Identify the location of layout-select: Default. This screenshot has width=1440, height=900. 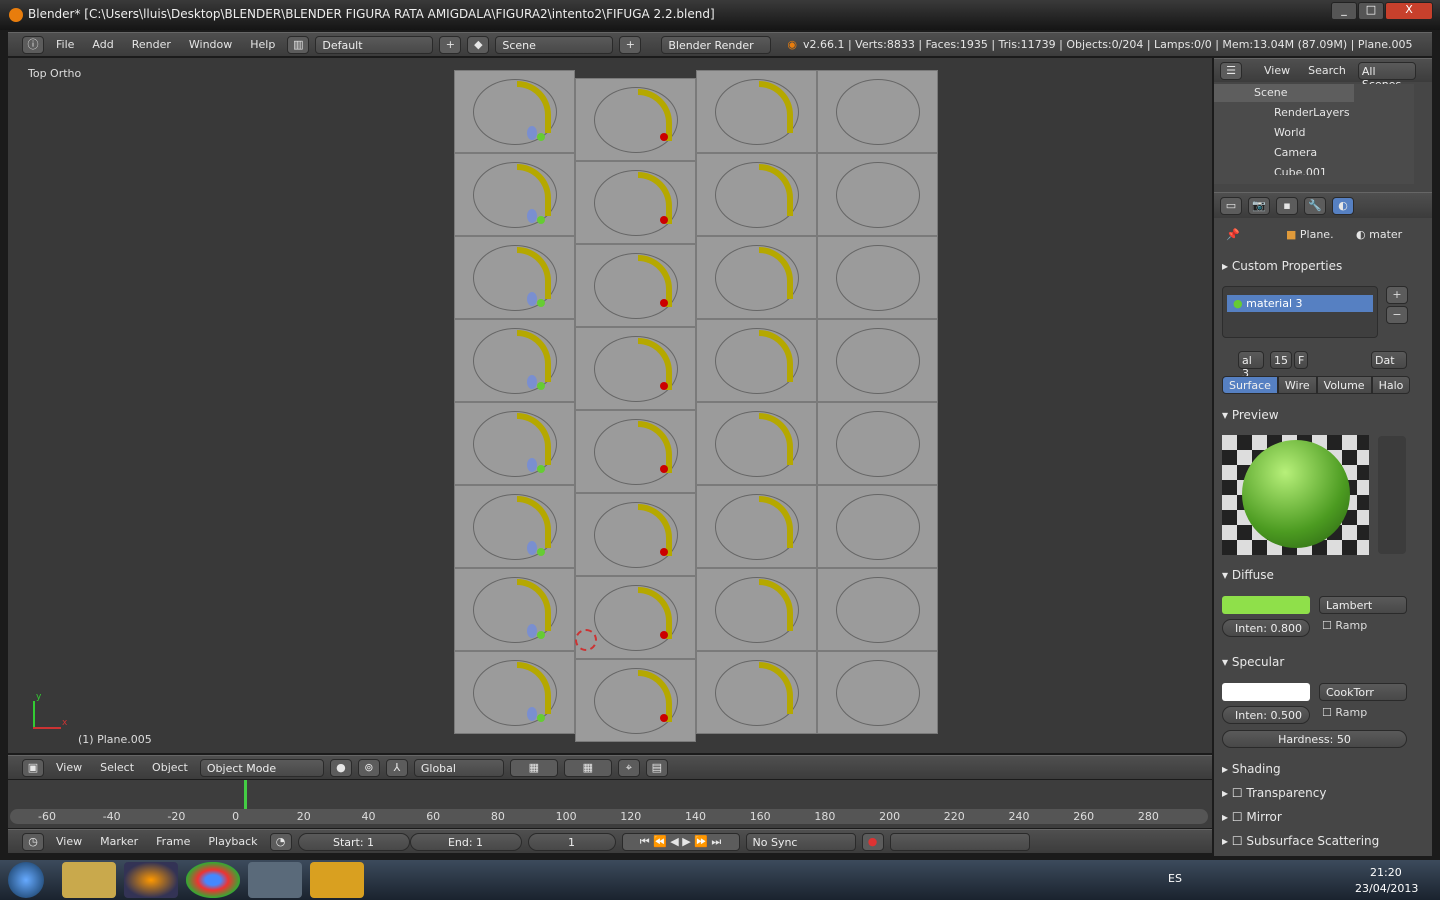
(374, 44).